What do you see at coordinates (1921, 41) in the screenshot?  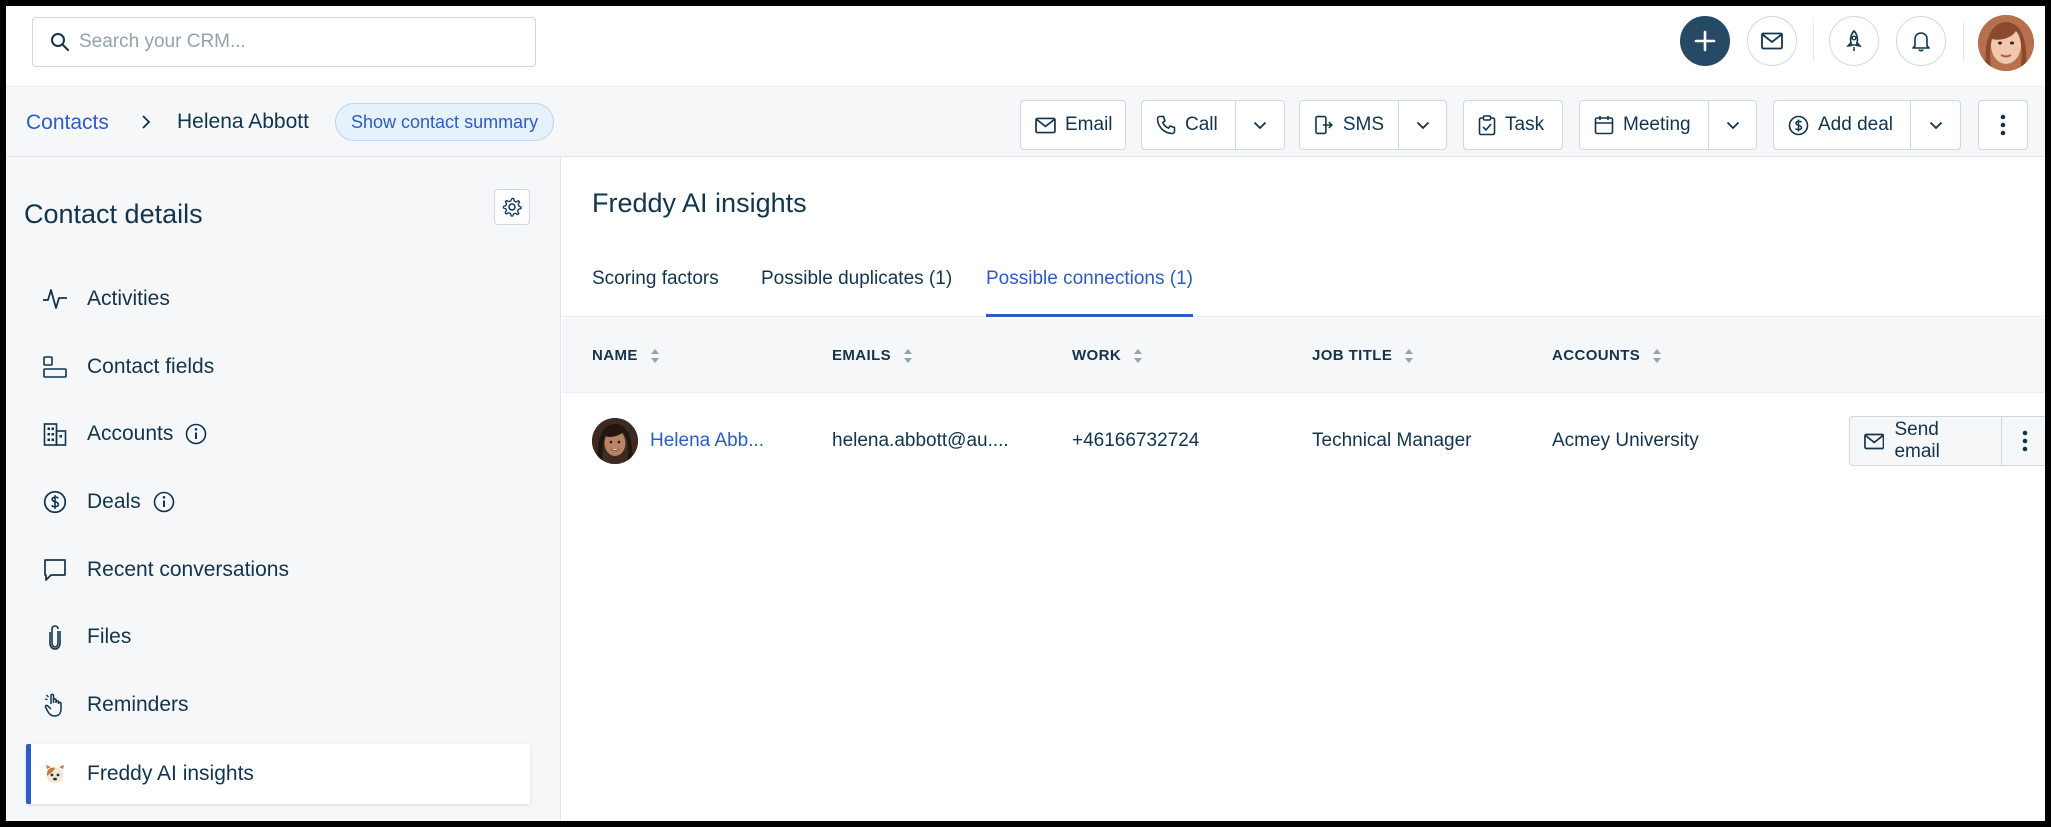 I see `notifications-button` at bounding box center [1921, 41].